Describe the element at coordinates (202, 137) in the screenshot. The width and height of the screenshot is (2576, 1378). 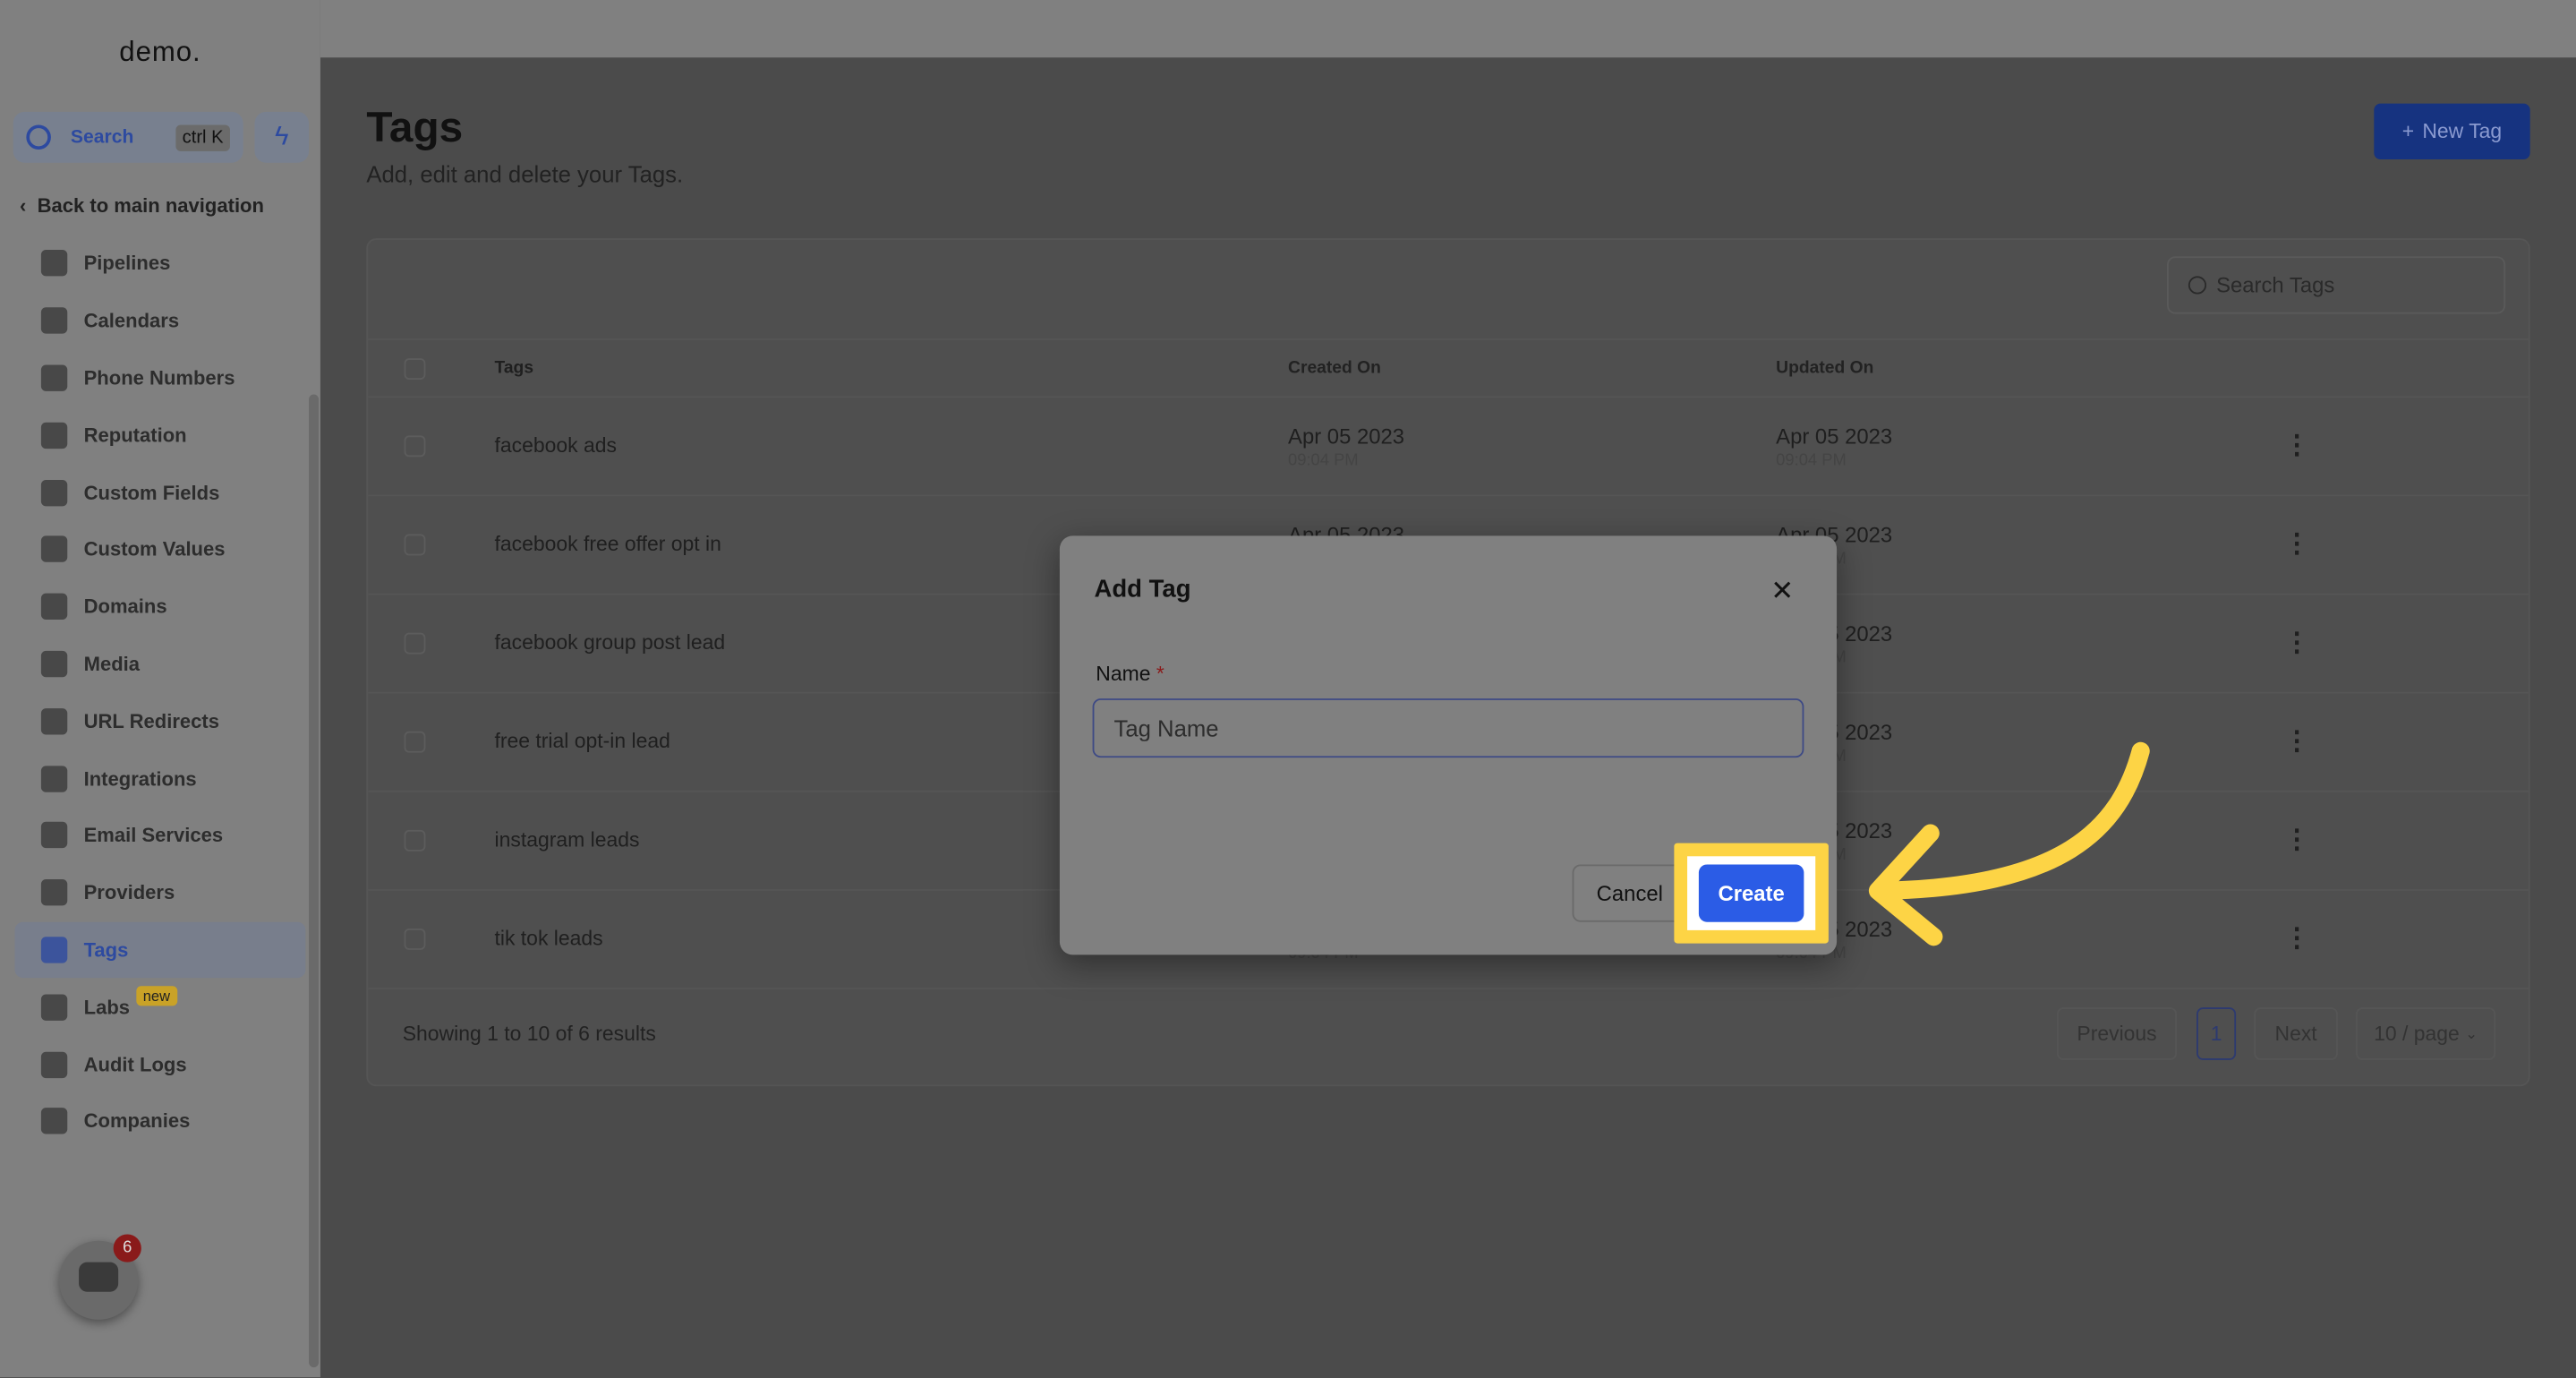
I see `shortcut-hint: ctrl K` at that location.